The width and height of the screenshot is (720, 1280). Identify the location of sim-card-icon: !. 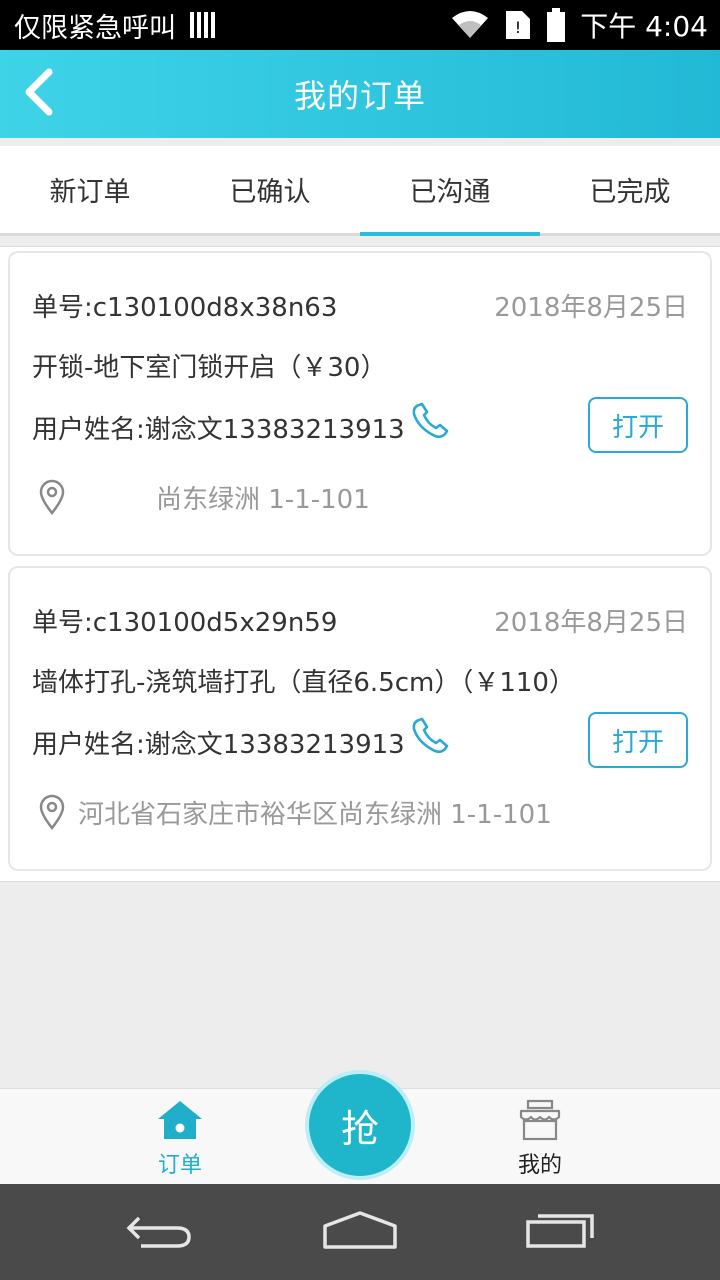
(518, 25).